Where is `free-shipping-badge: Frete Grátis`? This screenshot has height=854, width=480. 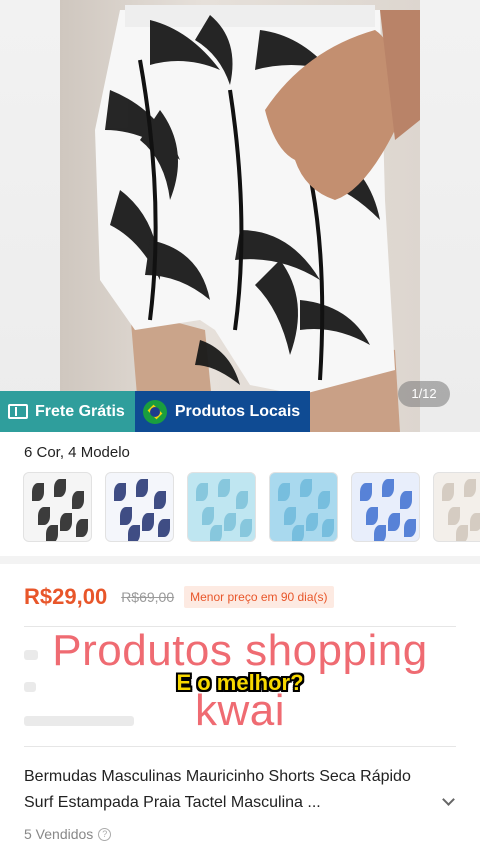
free-shipping-badge: Frete Grátis is located at coordinates (67, 411).